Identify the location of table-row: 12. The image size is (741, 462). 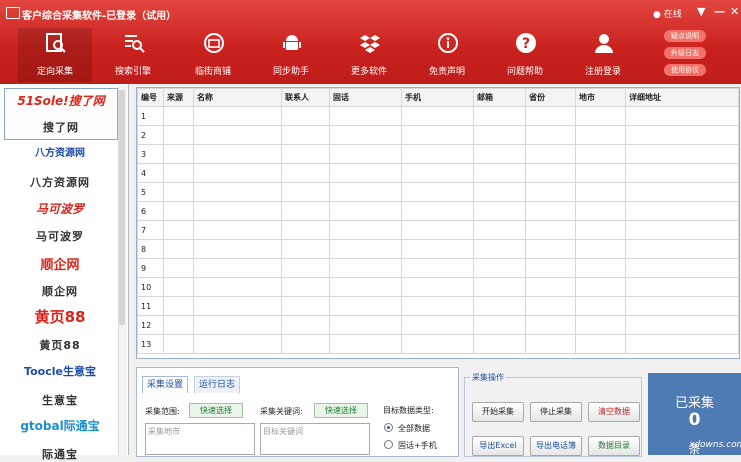
(438, 325).